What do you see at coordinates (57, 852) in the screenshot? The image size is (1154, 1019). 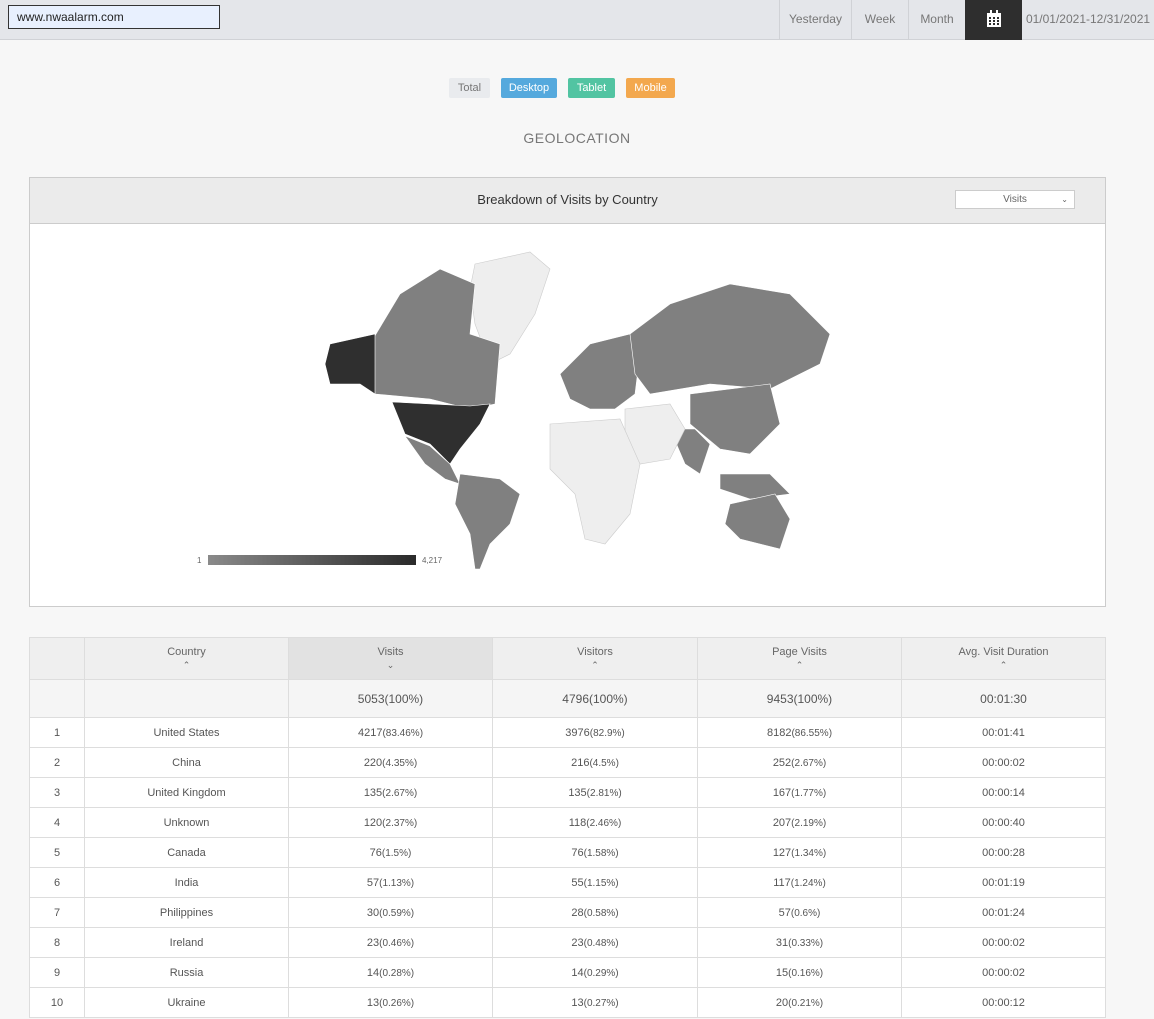 I see `row-index: 5` at bounding box center [57, 852].